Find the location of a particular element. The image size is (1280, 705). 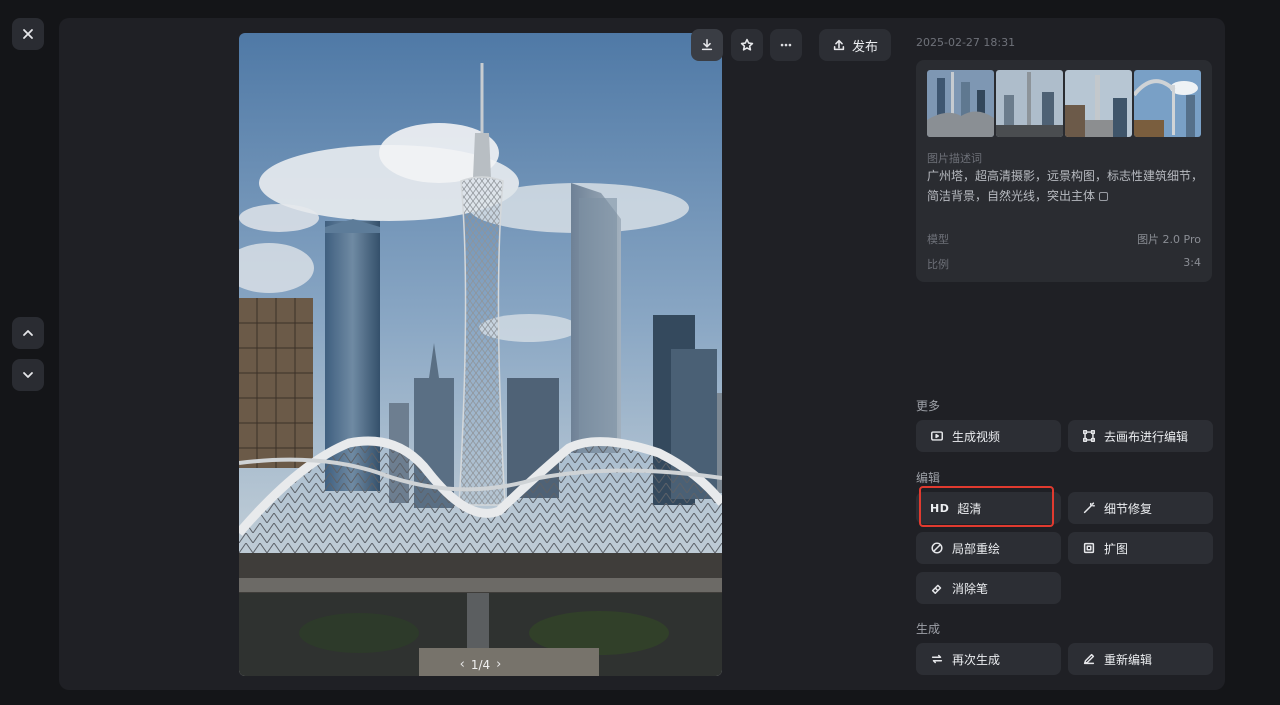

section-generate-label: 生成 is located at coordinates (928, 629).